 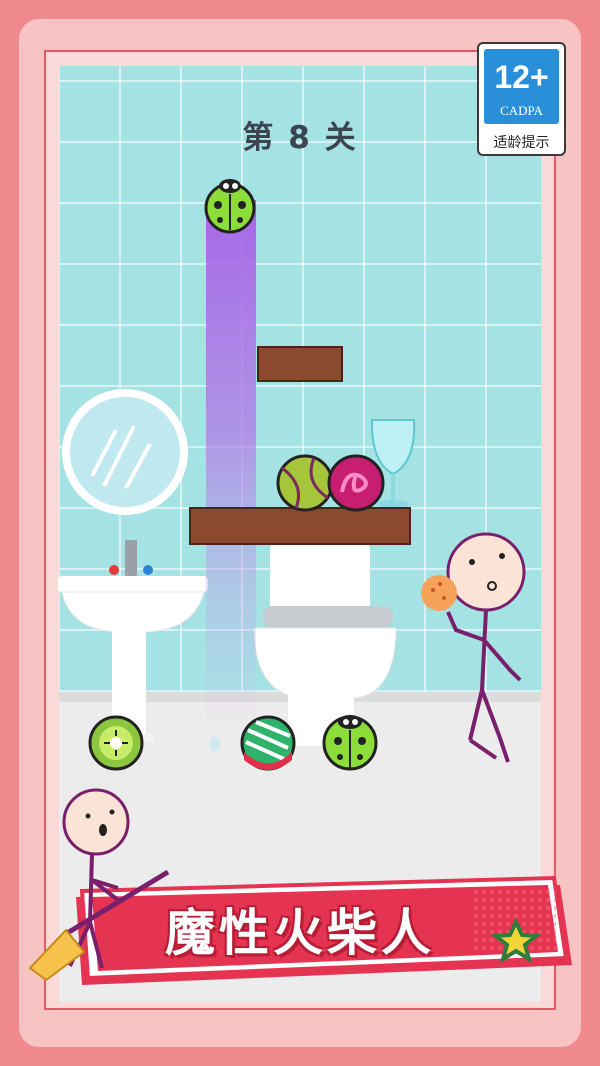 I want to click on age-rating-box: 12+ CADPA, so click(x=521, y=86).